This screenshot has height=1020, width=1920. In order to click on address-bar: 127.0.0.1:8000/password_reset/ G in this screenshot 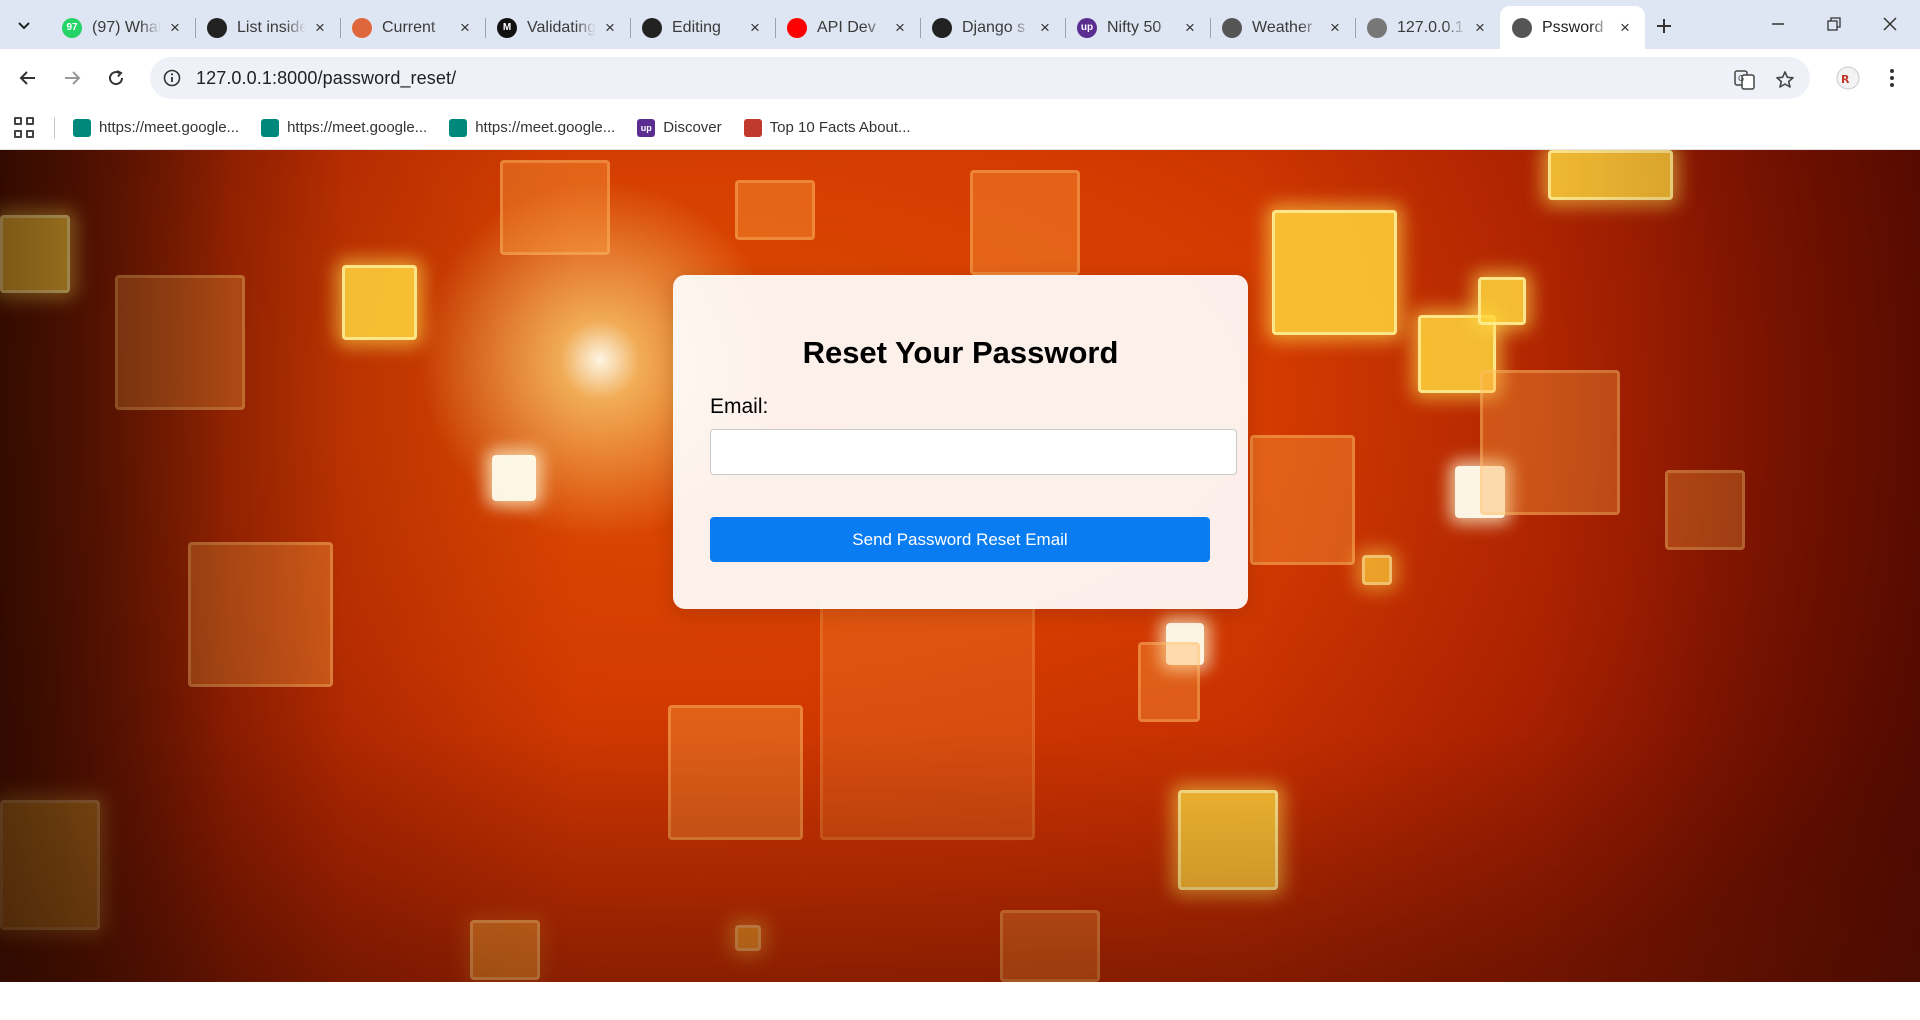, I will do `click(980, 78)`.